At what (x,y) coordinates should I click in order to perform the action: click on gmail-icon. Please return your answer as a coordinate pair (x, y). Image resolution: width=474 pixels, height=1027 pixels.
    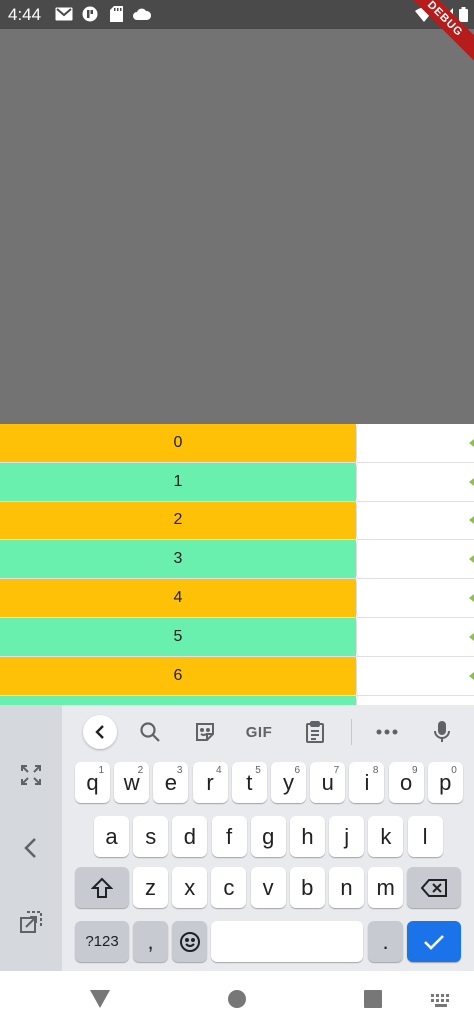
    Looking at the image, I should click on (64, 14).